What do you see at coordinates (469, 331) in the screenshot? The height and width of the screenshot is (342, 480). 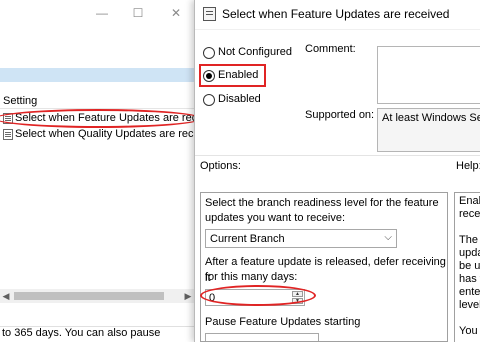 I see `help-line: You c` at bounding box center [469, 331].